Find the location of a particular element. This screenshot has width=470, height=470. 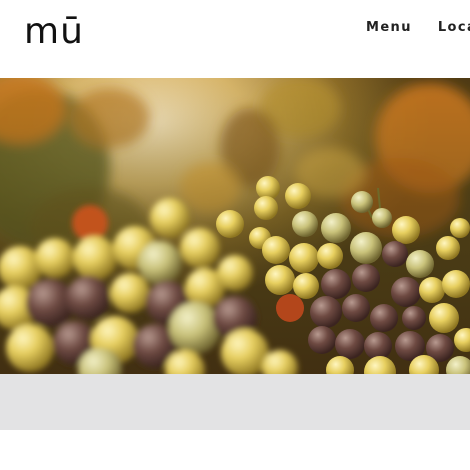

content-band is located at coordinates (235, 402).